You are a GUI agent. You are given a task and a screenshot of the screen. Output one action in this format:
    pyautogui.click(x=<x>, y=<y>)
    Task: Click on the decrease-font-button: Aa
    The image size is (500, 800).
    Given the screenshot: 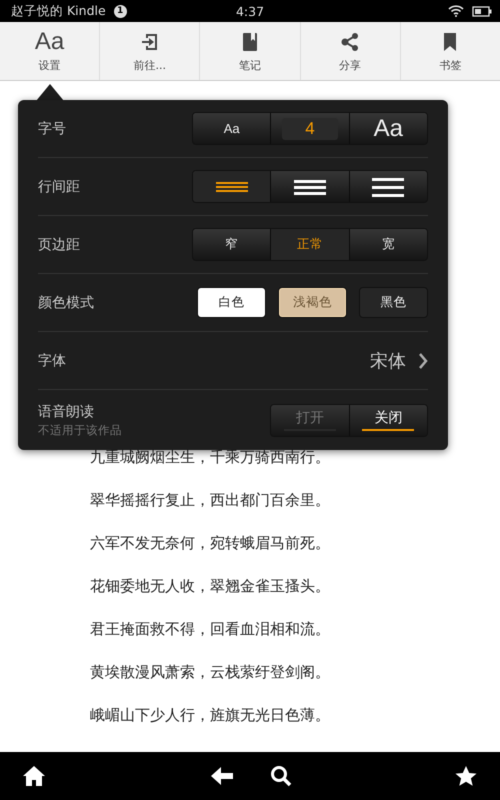 What is the action you would take?
    pyautogui.click(x=232, y=128)
    